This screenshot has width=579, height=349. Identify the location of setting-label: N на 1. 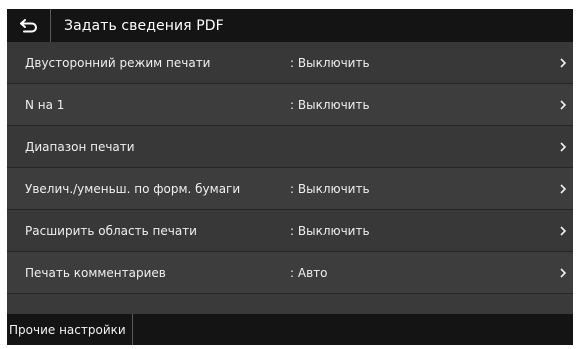
(45, 104).